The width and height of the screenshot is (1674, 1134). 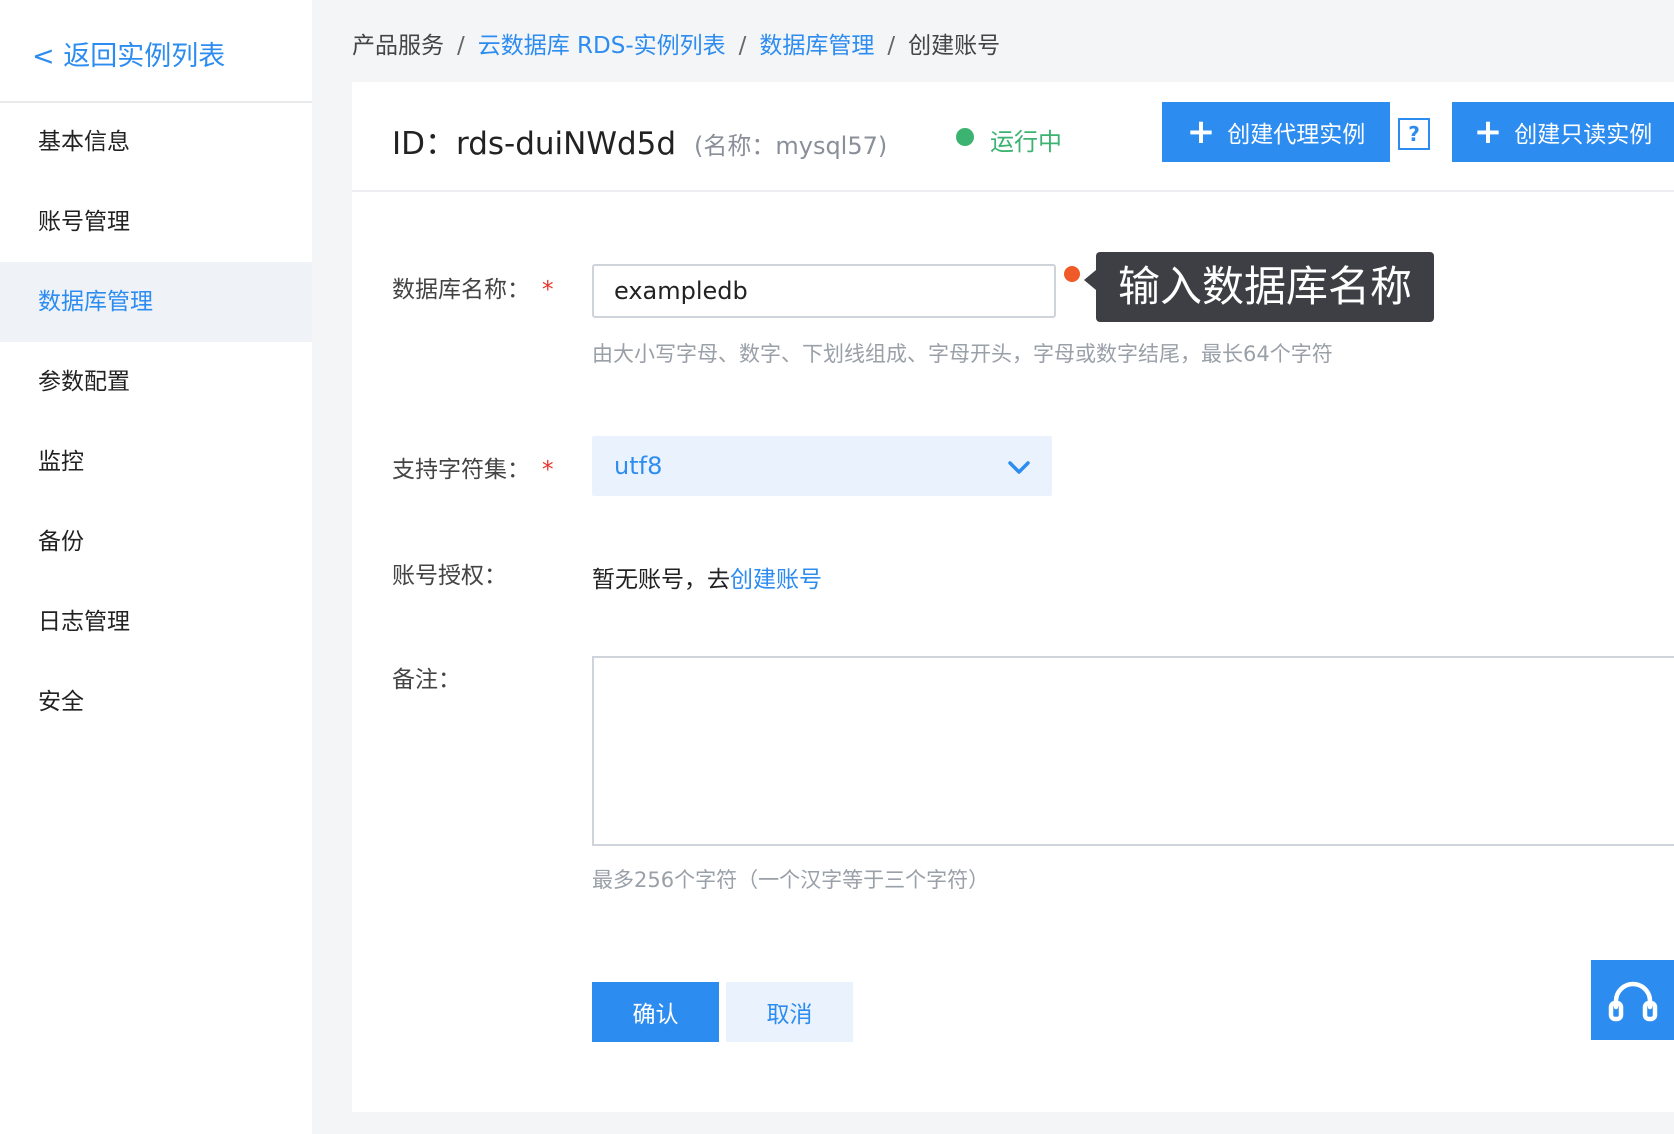 What do you see at coordinates (534, 144) in the screenshot?
I see `instance-id: ID：rds-duiNWd5d` at bounding box center [534, 144].